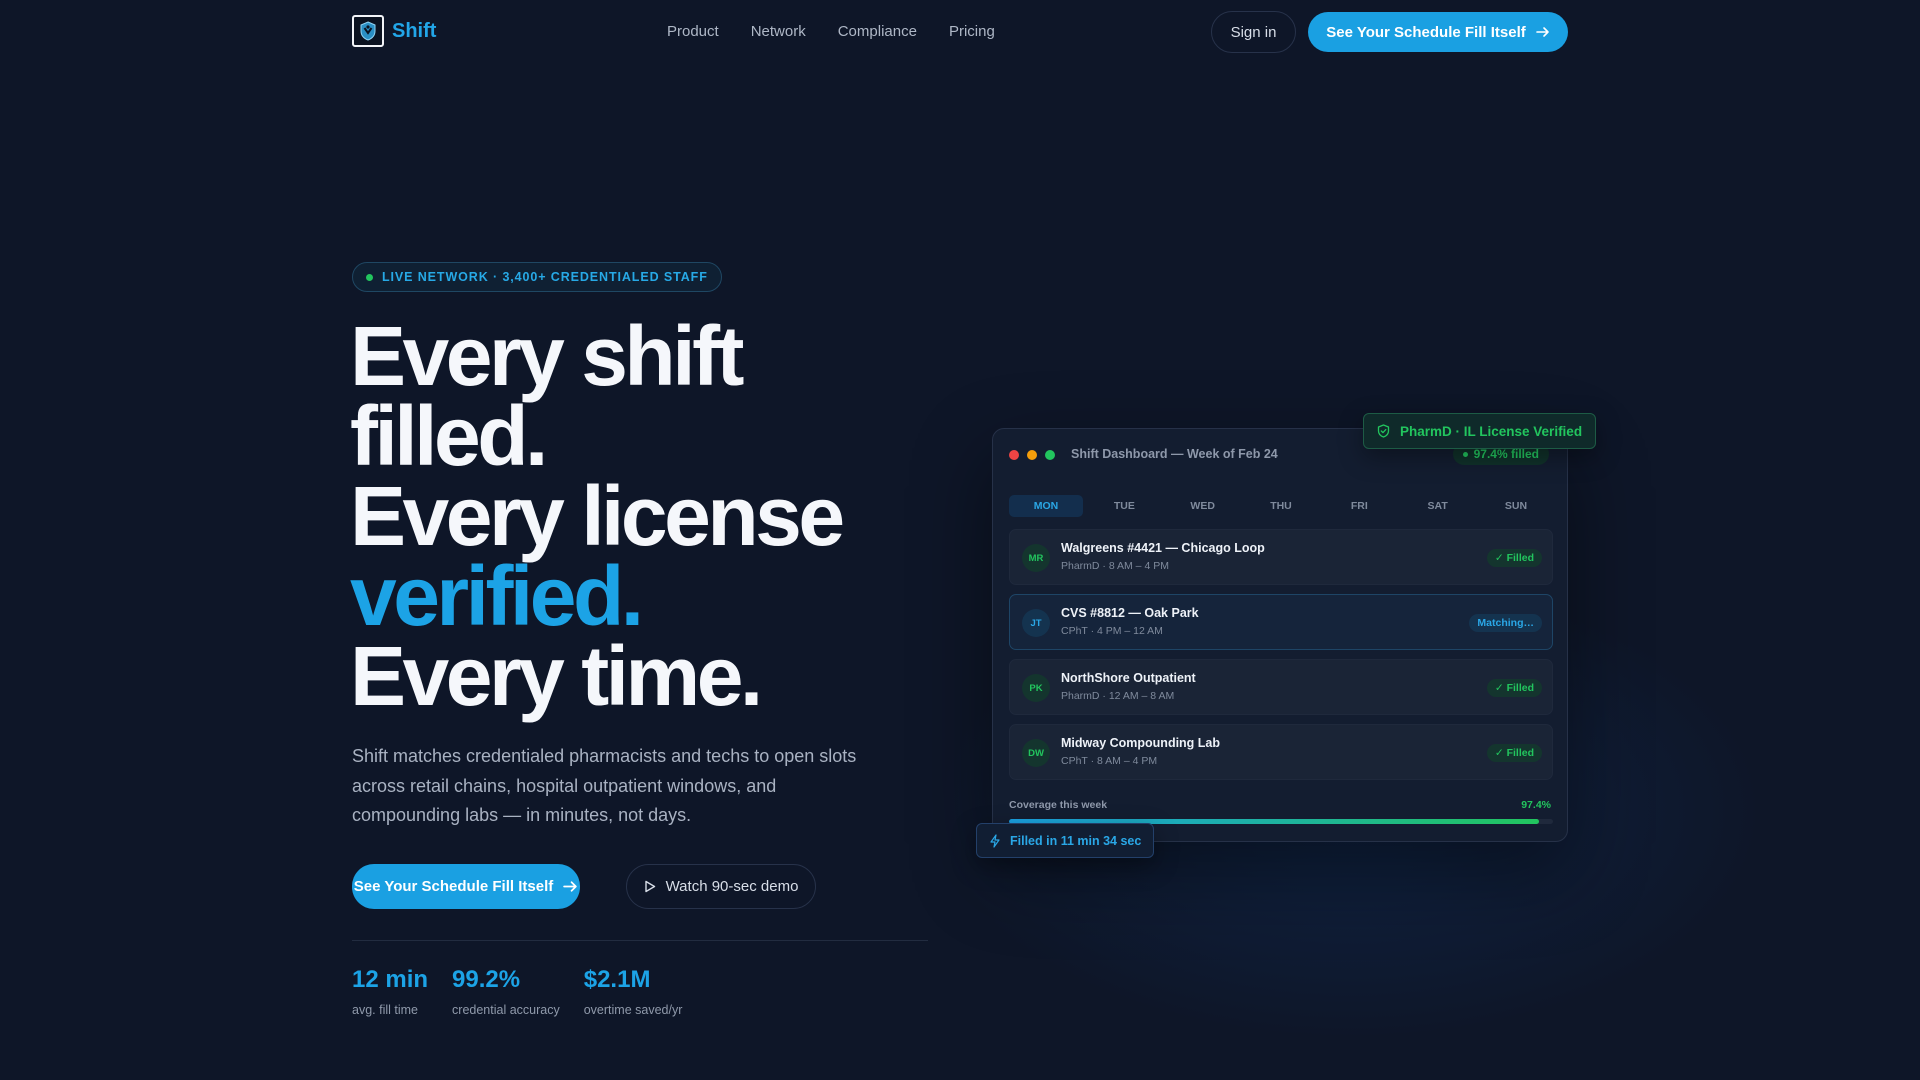 This screenshot has height=1080, width=1920. What do you see at coordinates (547, 356) in the screenshot?
I see `headline-line-1: Every shift` at bounding box center [547, 356].